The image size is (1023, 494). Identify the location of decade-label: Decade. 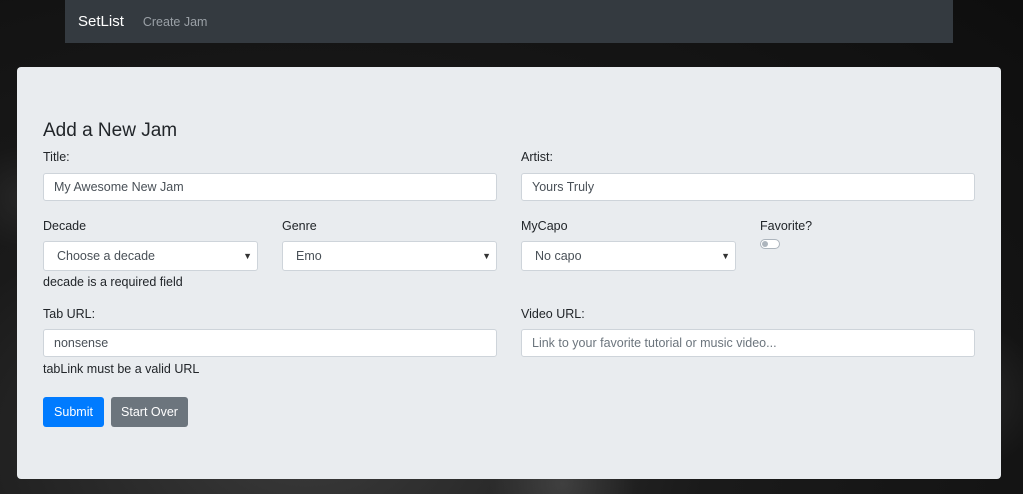
(65, 226).